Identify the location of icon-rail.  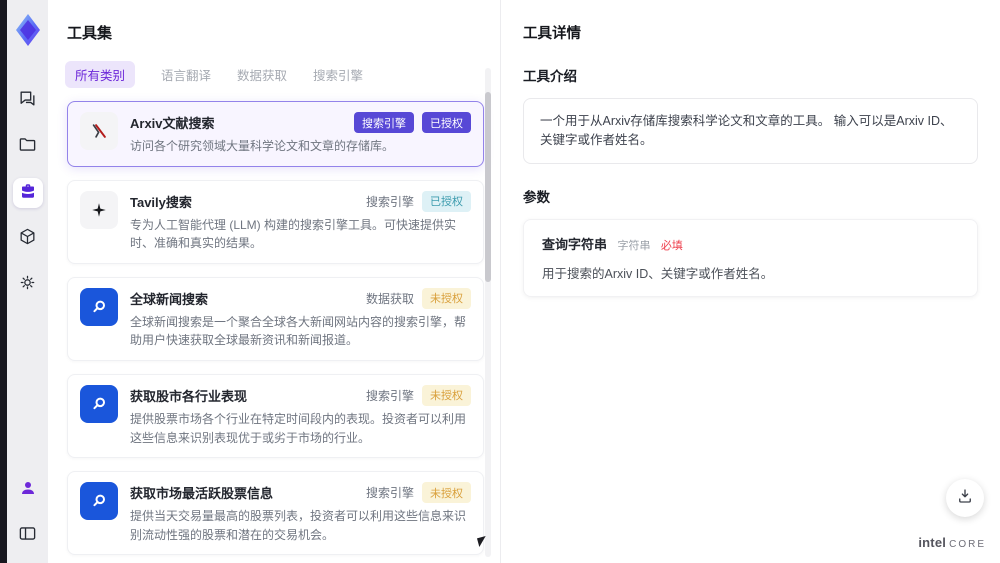
(27, 281).